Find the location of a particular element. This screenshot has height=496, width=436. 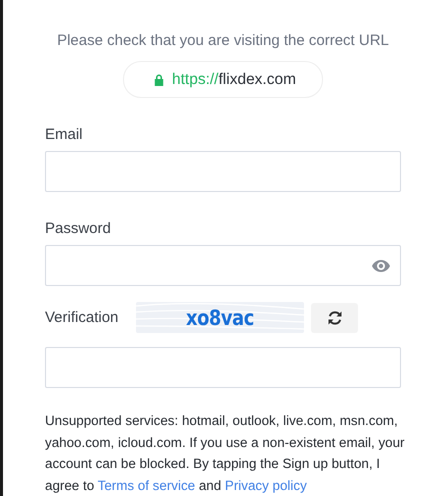

url-host: flixdex.com is located at coordinates (257, 79).